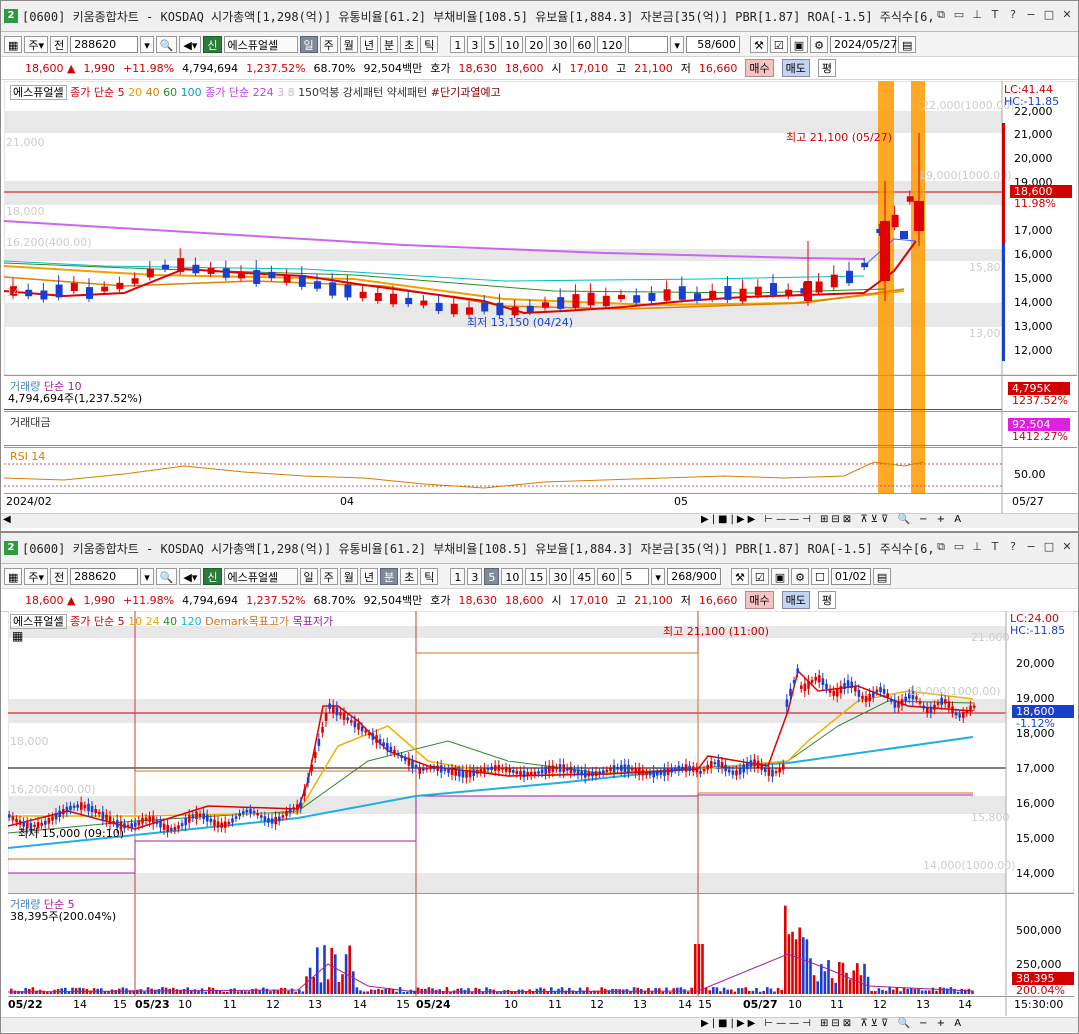 The image size is (1079, 1034). Describe the element at coordinates (539, 1024) in the screenshot. I see `scrollbar-bottom: ▶|■|▶▶ ⊢——⊣ ⊞⊟⊠ ⊼⊻⊽ 🔍 − + A` at that location.